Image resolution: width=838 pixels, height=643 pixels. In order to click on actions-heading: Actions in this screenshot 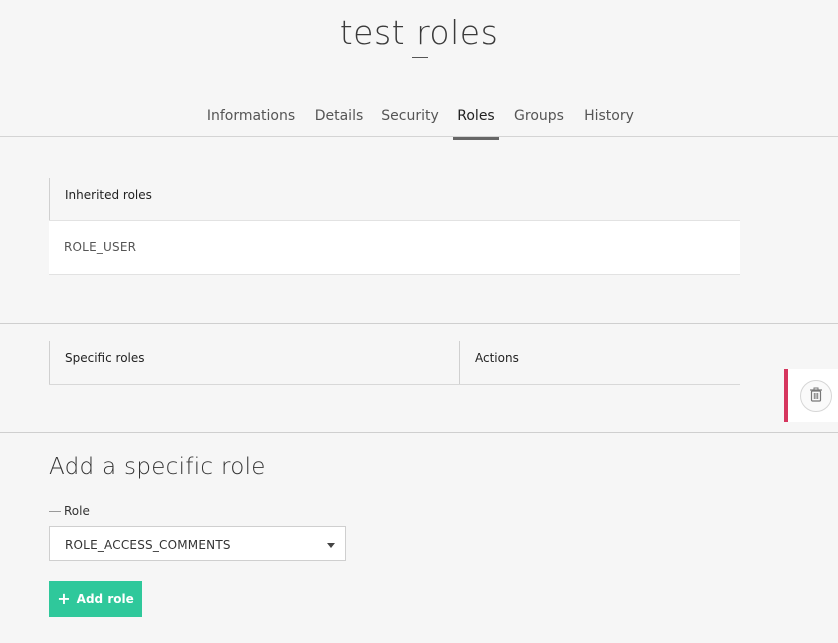, I will do `click(497, 358)`.